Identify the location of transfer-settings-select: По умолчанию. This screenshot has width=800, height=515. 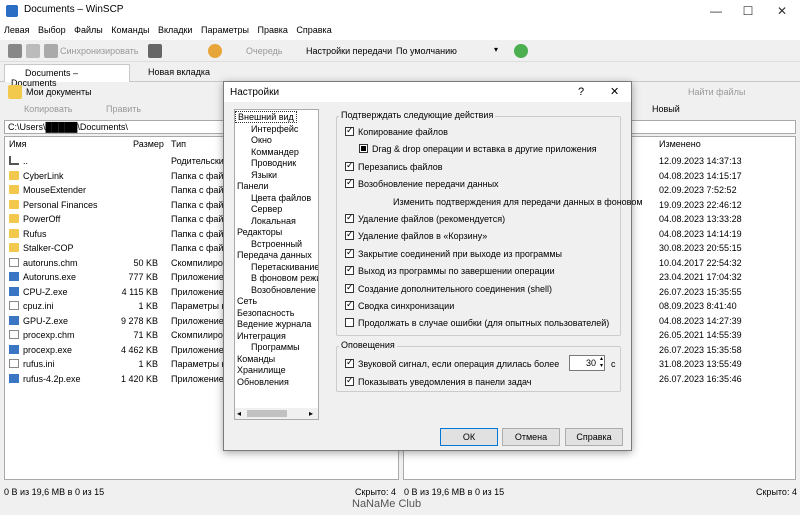
(426, 51).